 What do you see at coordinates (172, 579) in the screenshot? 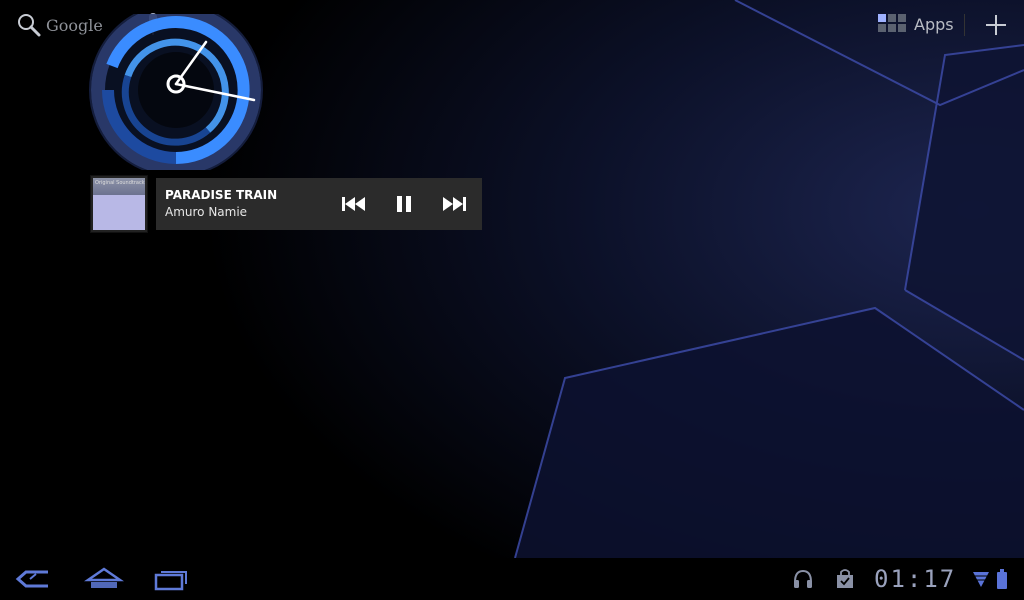
I see `recent-apps-icon` at bounding box center [172, 579].